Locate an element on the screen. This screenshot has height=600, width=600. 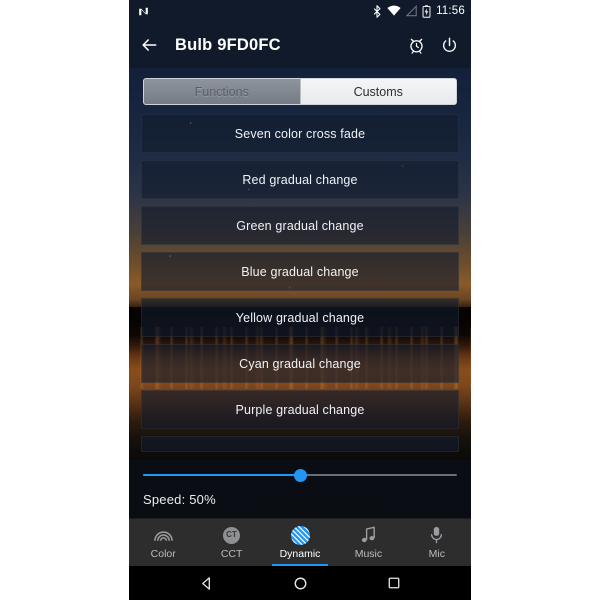
slider-track is located at coordinates (300, 475).